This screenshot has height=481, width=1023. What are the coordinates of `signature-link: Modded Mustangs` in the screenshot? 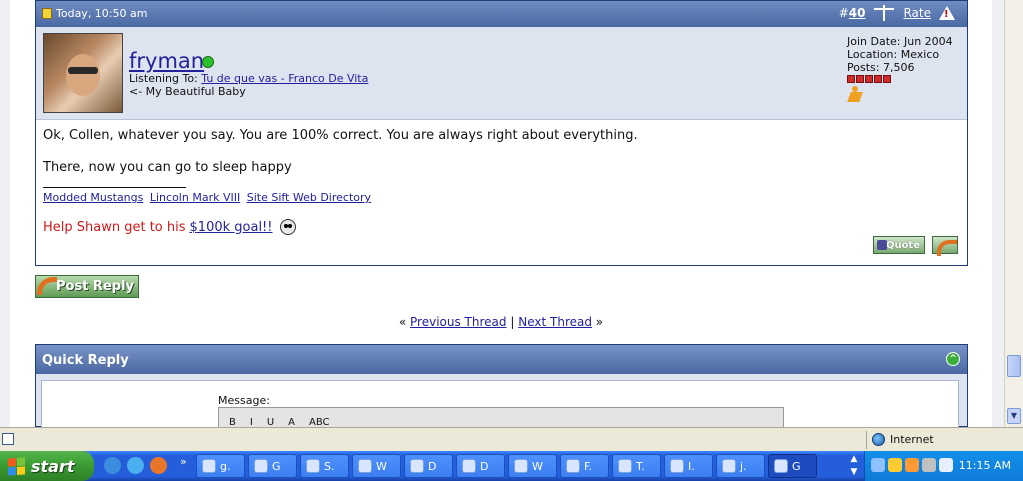 It's located at (93, 197).